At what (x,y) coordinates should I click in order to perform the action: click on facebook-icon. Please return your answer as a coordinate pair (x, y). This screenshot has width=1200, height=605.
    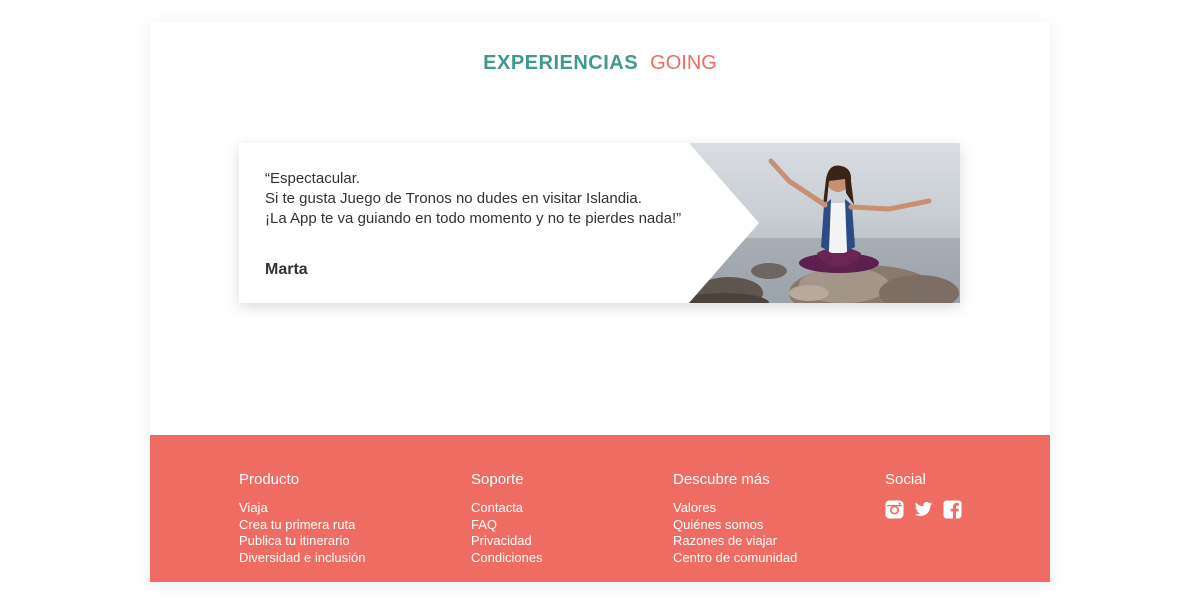
    Looking at the image, I should click on (952, 509).